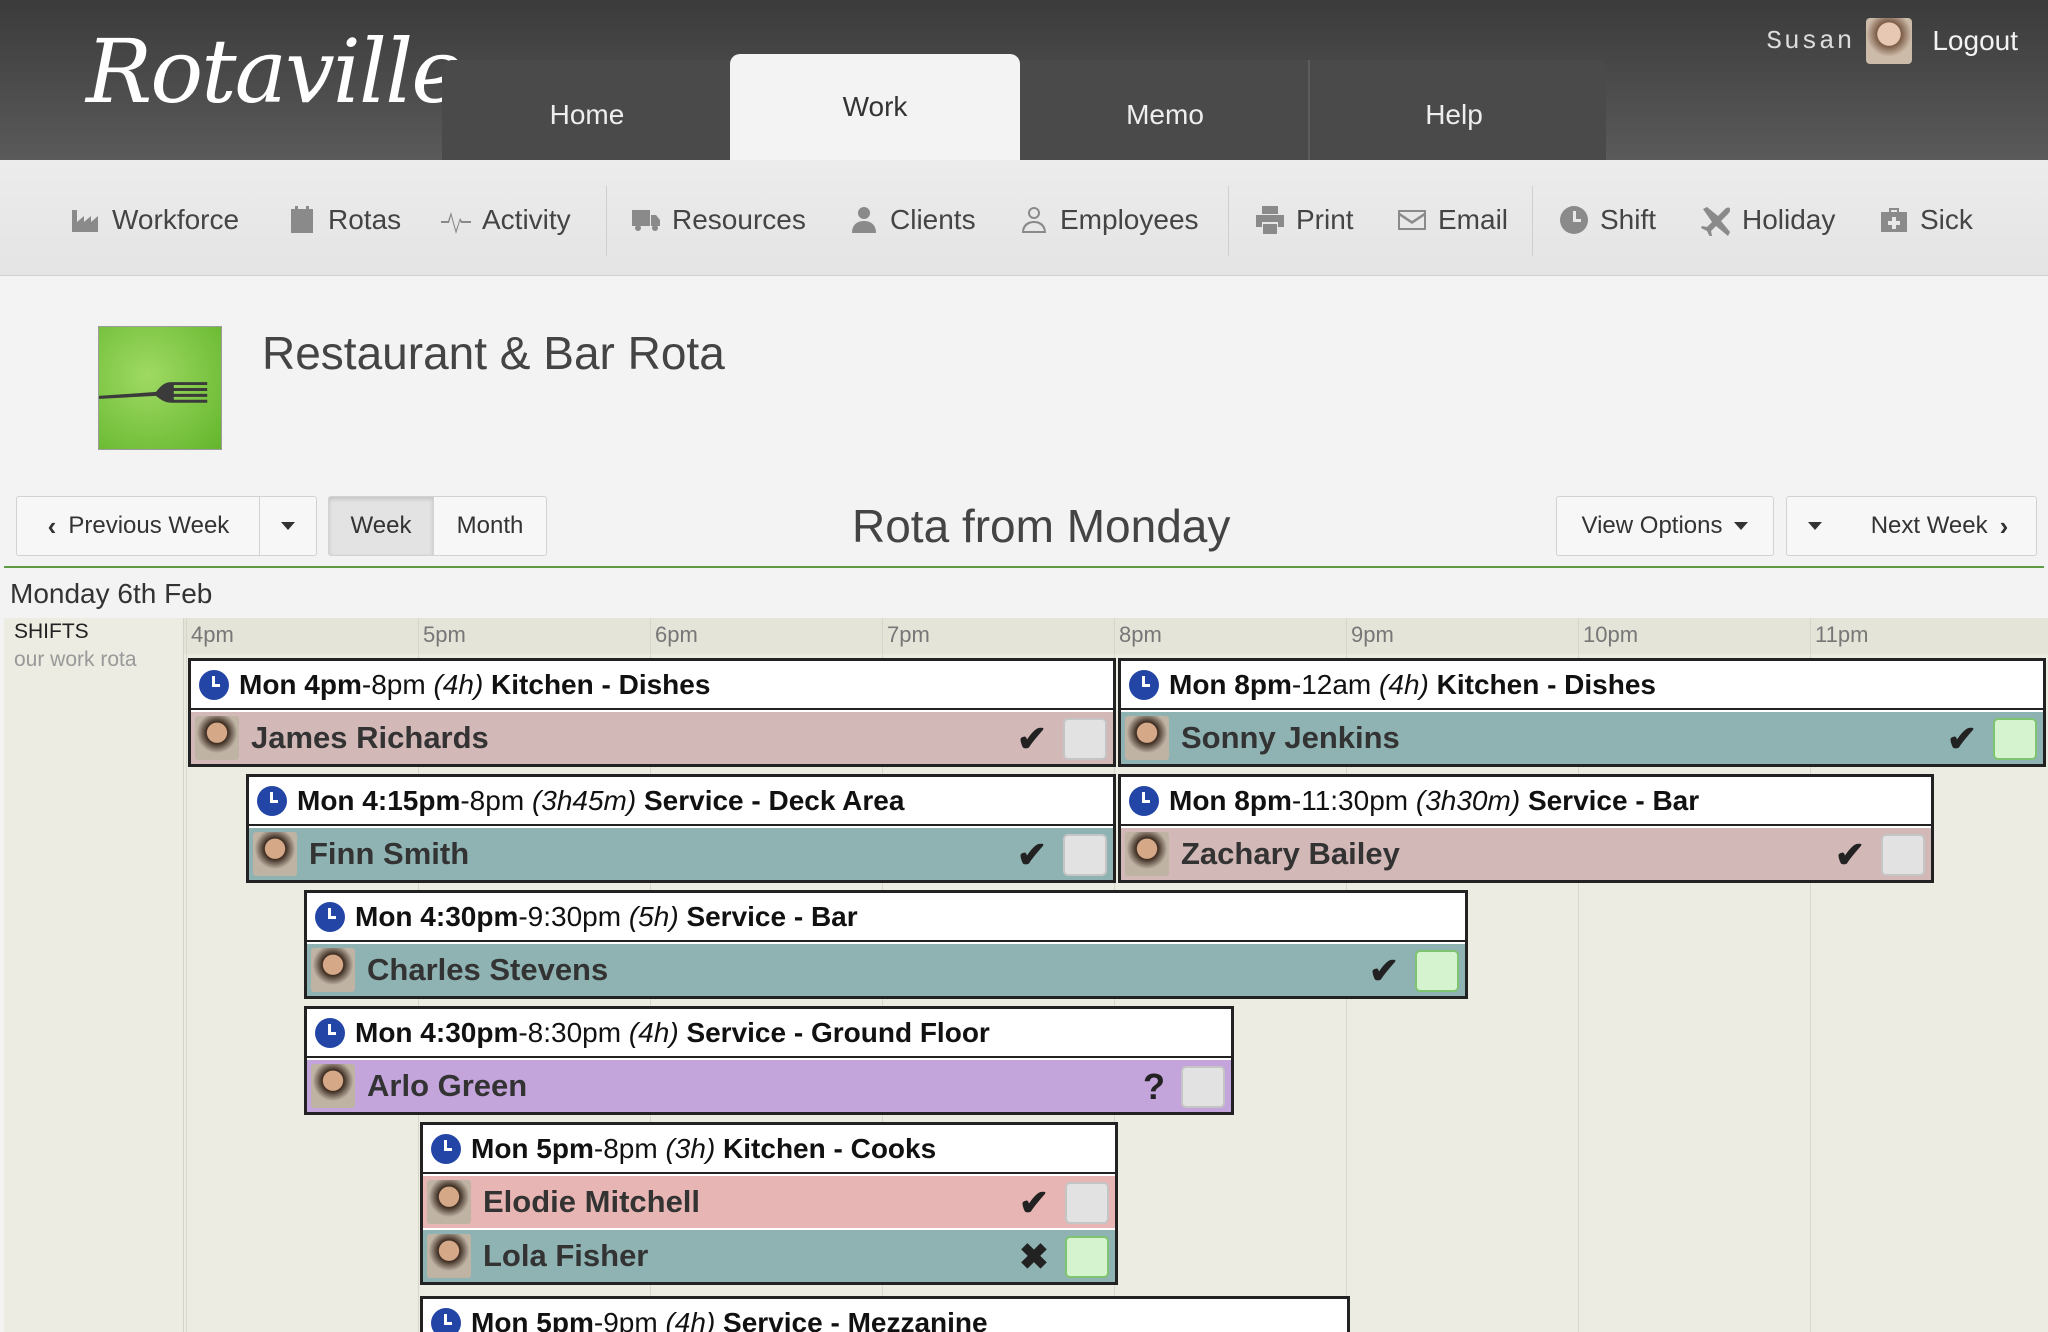  What do you see at coordinates (739, 219) in the screenshot?
I see `resources-label: Resources` at bounding box center [739, 219].